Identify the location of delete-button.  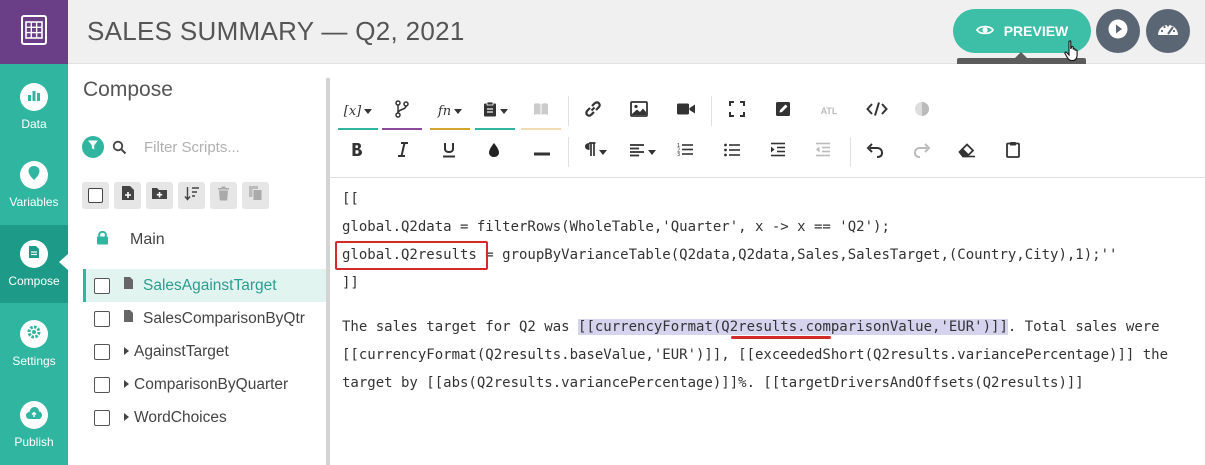
(223, 195).